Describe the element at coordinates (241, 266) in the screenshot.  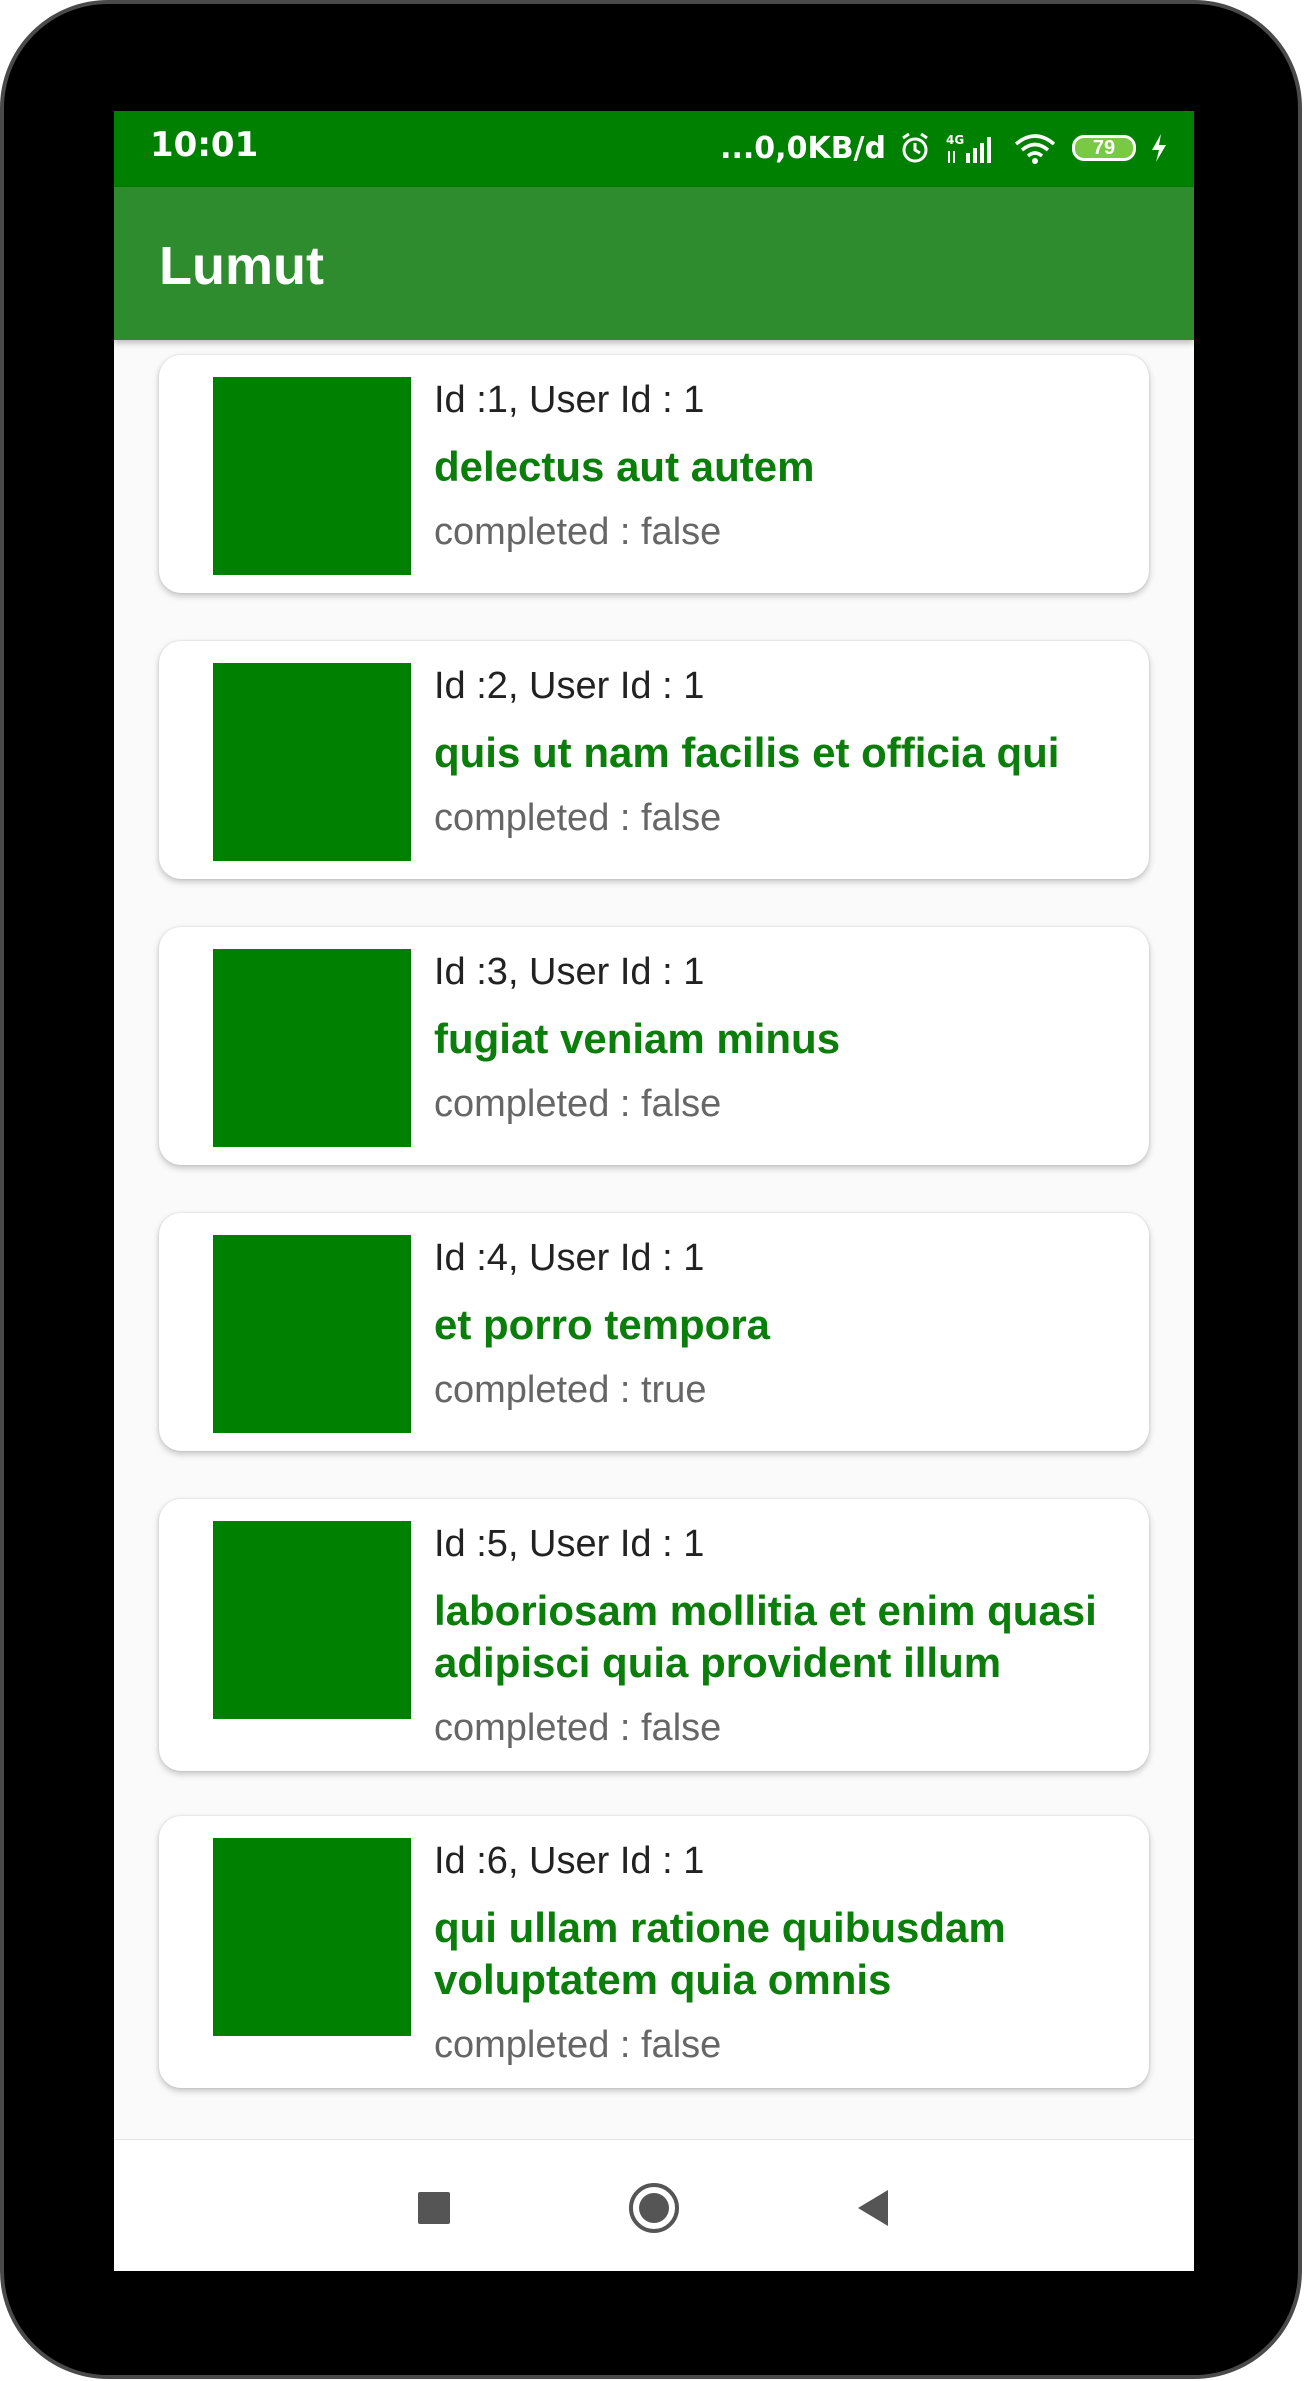
I see `app-title: Lumut` at that location.